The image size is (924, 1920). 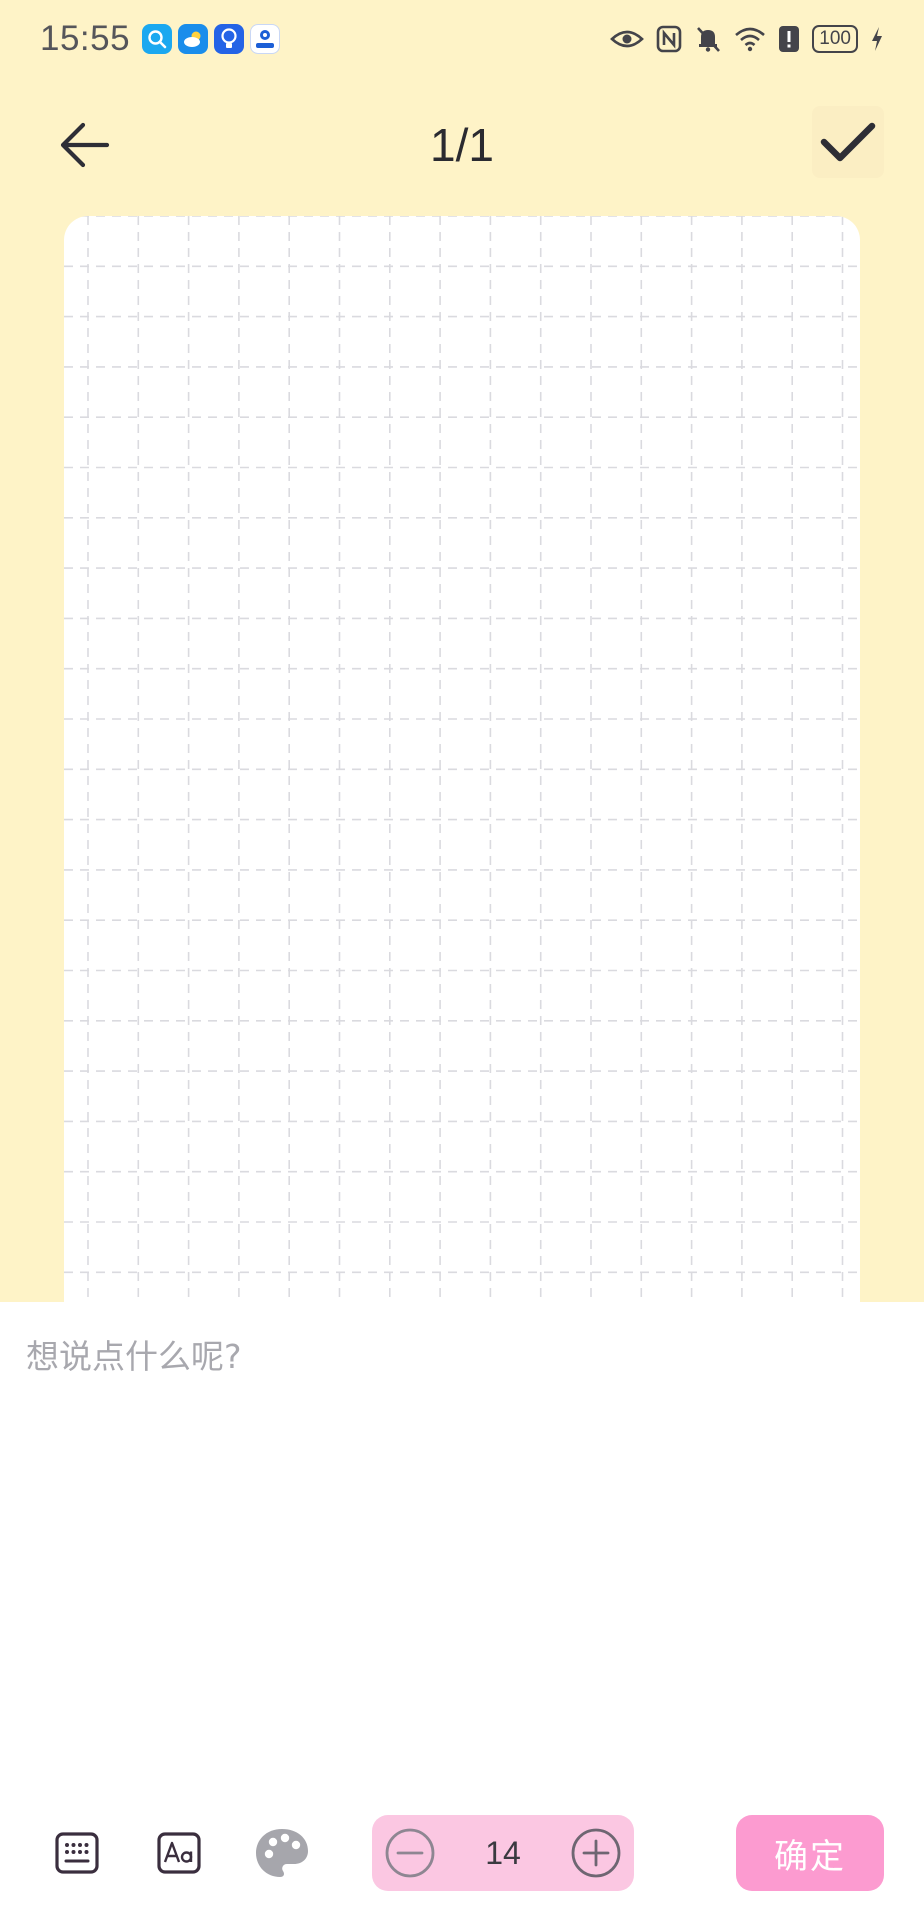 I want to click on font-style-button, so click(x=179, y=1853).